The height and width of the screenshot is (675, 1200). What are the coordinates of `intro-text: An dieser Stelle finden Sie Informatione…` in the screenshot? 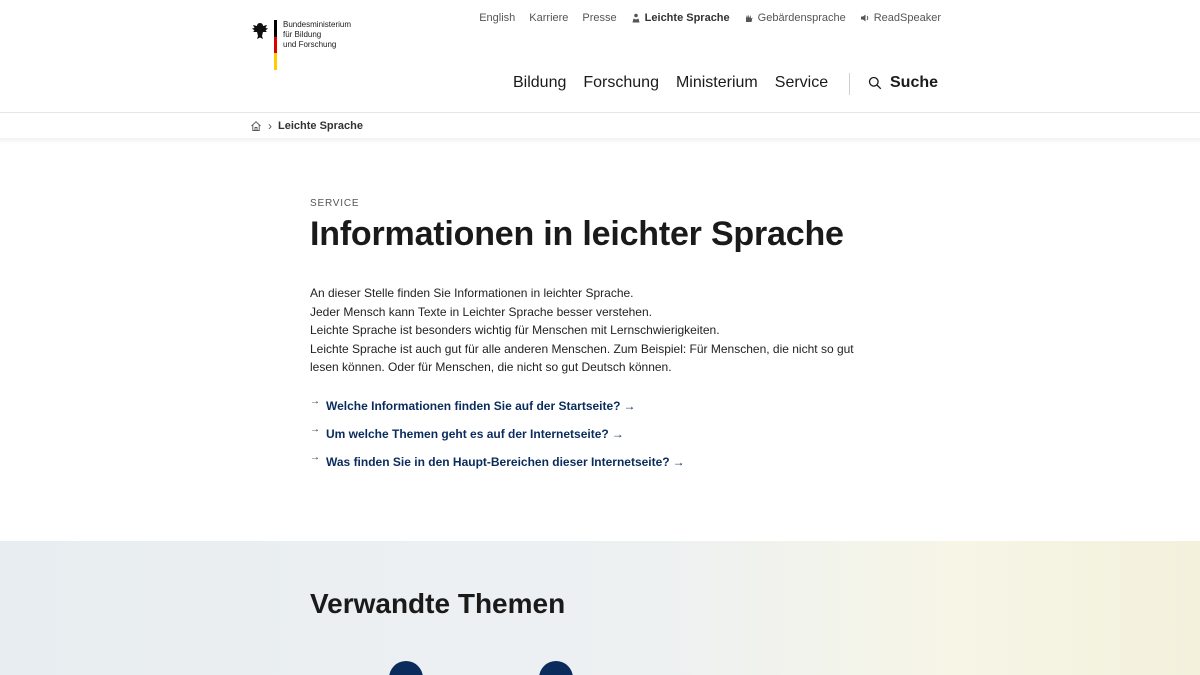 It's located at (590, 330).